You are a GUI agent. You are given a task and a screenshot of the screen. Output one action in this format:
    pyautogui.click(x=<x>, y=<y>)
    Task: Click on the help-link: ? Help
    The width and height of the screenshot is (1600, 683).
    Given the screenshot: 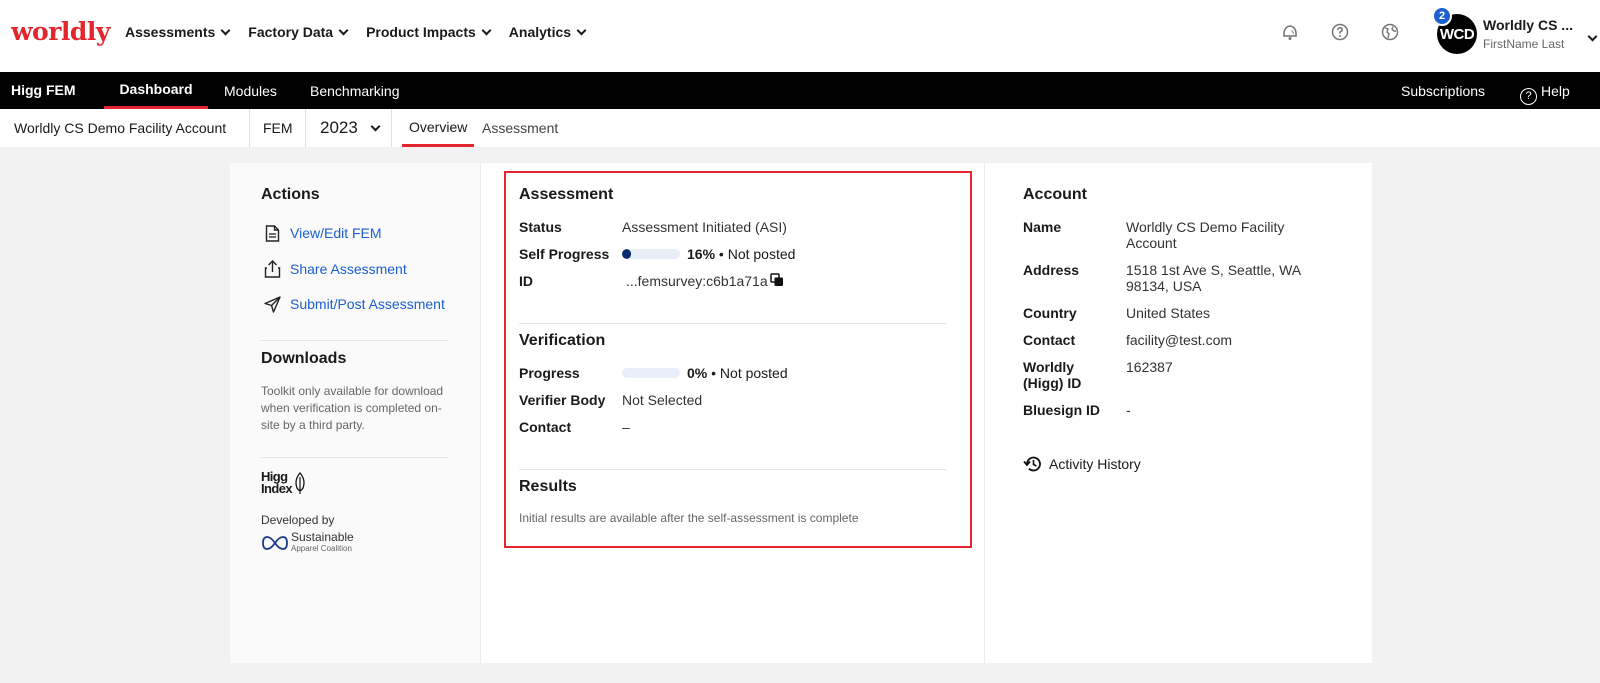 What is the action you would take?
    pyautogui.click(x=1545, y=94)
    